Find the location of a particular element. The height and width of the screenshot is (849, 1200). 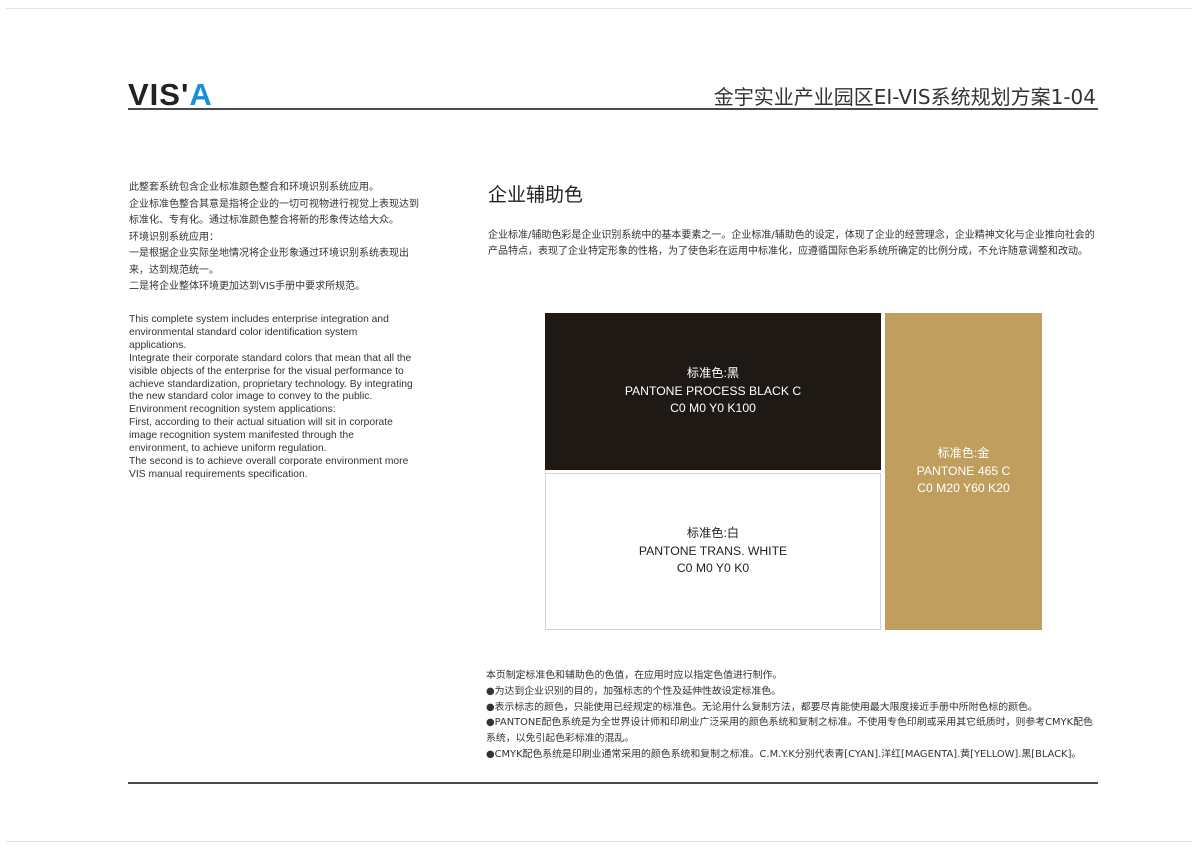

swatch-pantone: PANTONE PROCESS BLACK C is located at coordinates (713, 390).